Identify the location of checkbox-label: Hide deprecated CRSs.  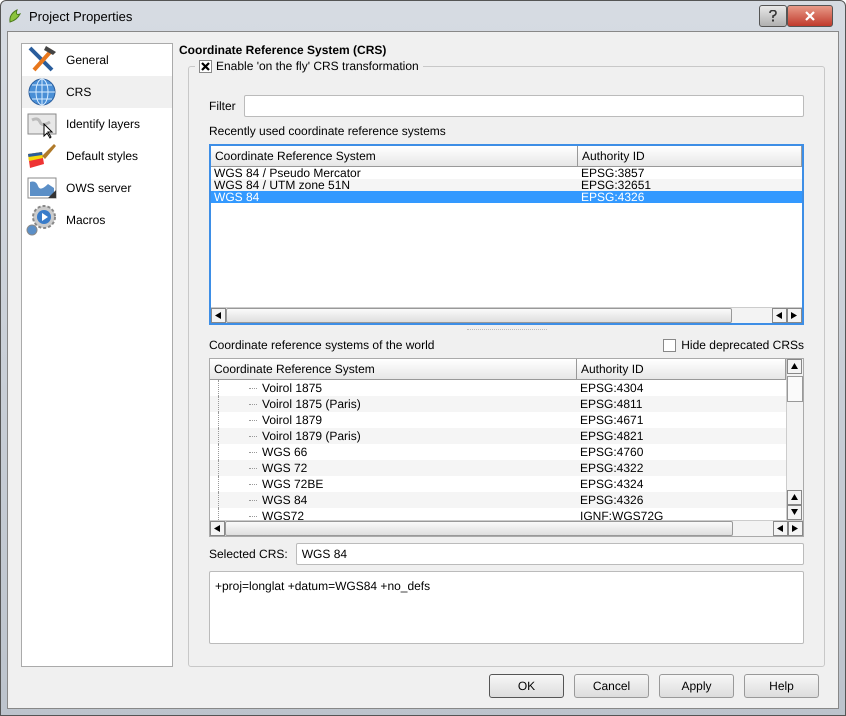
(742, 345).